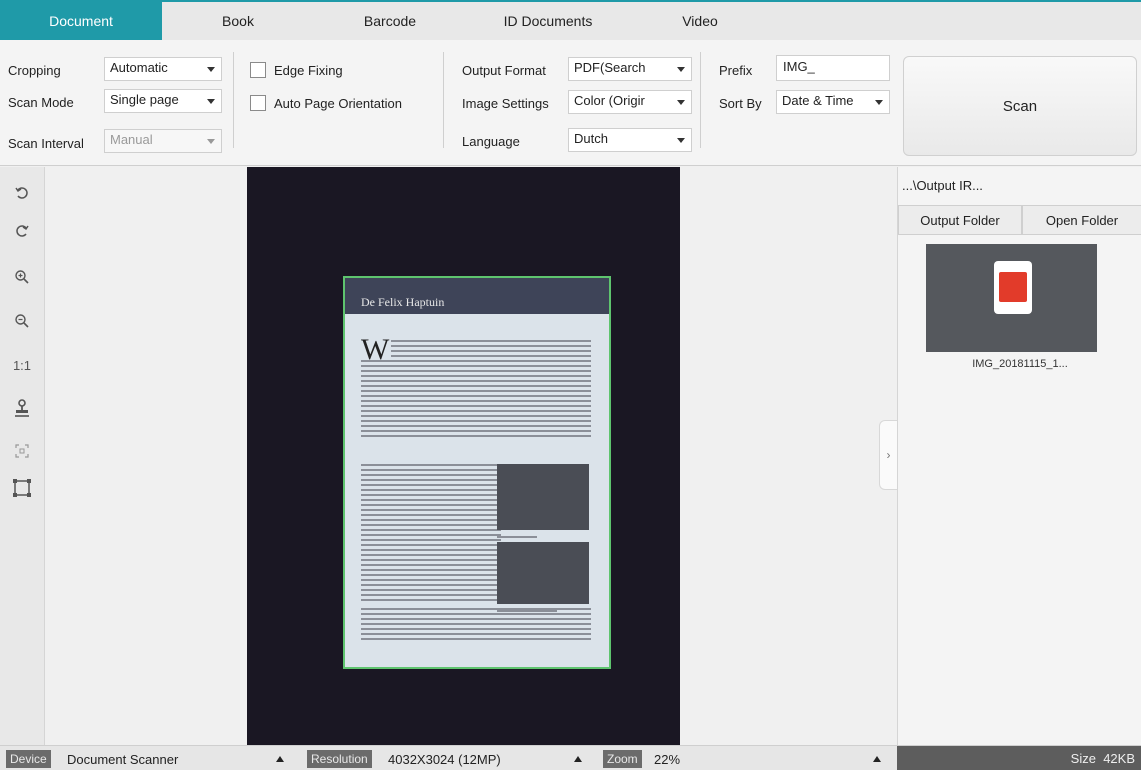 This screenshot has width=1141, height=770. Describe the element at coordinates (548, 21) in the screenshot. I see `tab-id-documents: ID Documents` at that location.